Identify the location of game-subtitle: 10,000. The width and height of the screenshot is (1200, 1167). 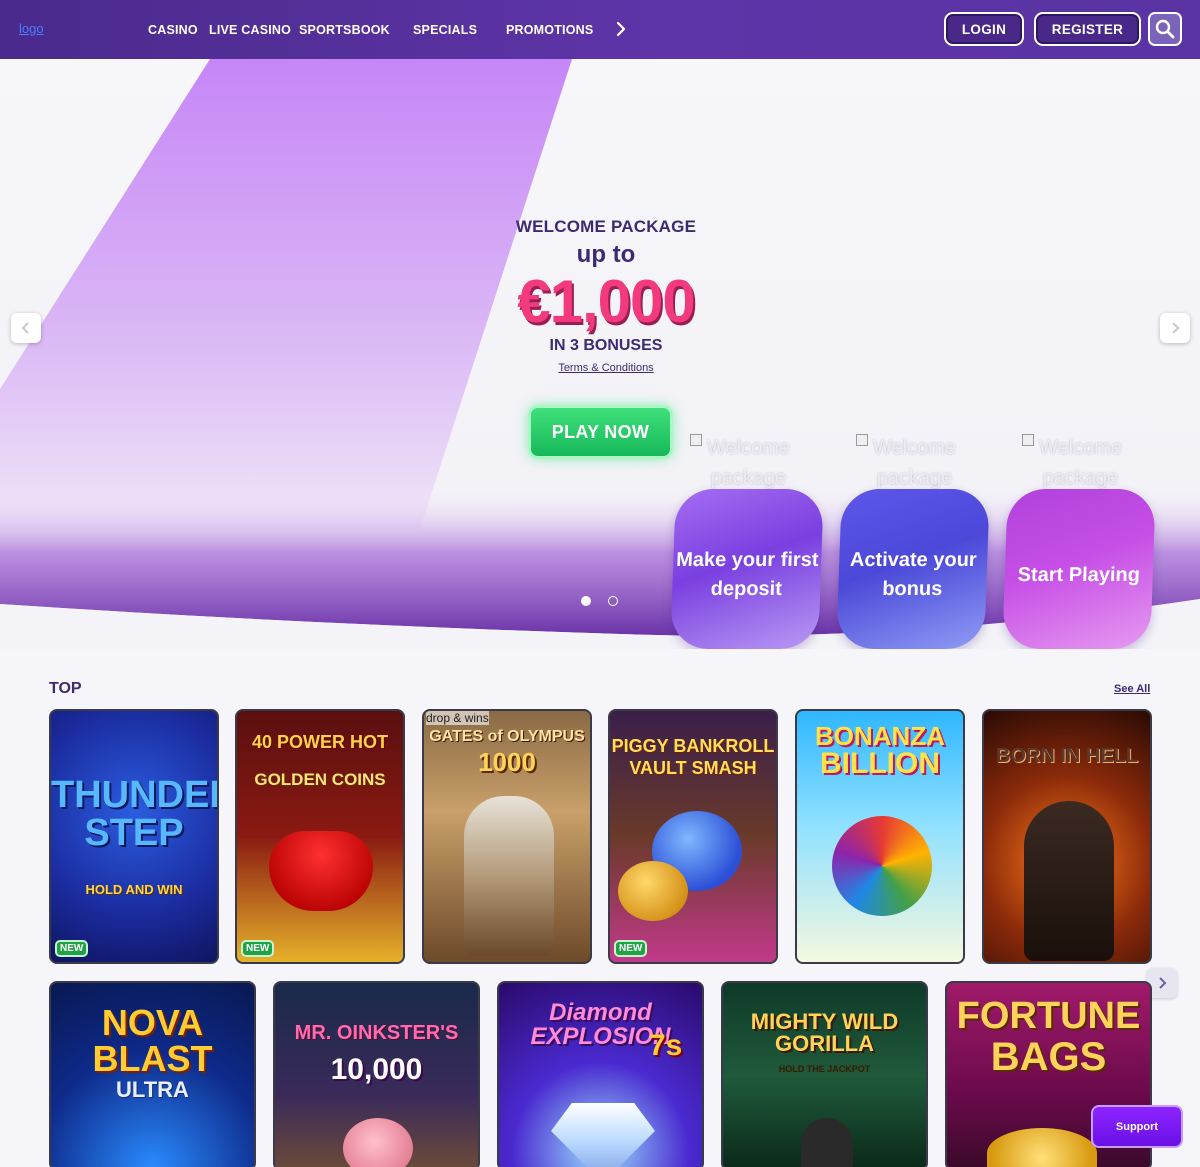
(376, 1069).